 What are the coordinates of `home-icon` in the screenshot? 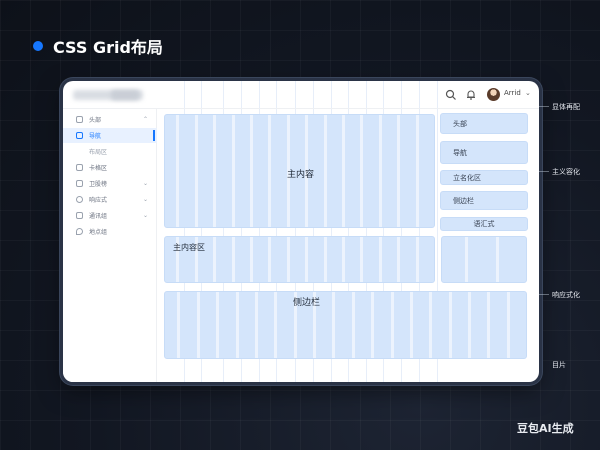 It's located at (79, 119).